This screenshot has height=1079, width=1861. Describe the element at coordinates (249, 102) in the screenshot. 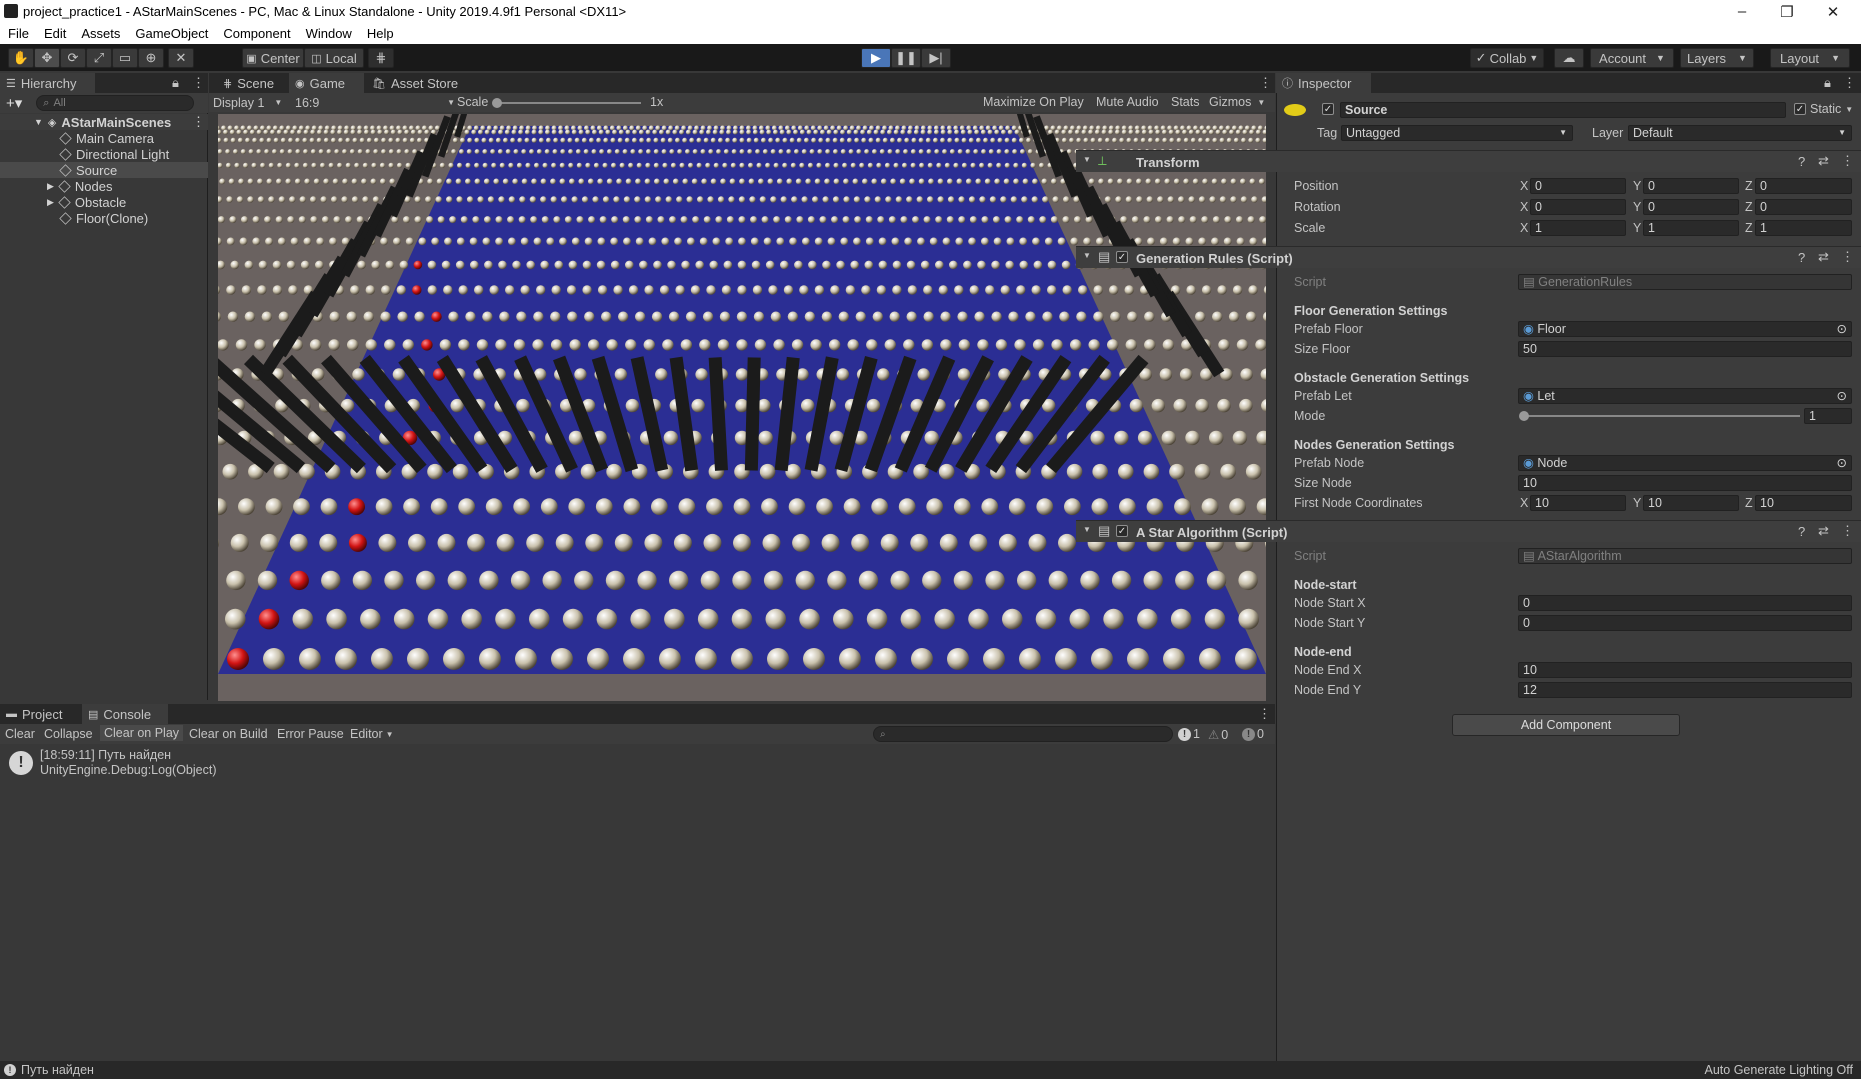

I see `display-dropdown: Display 1 ▼` at that location.